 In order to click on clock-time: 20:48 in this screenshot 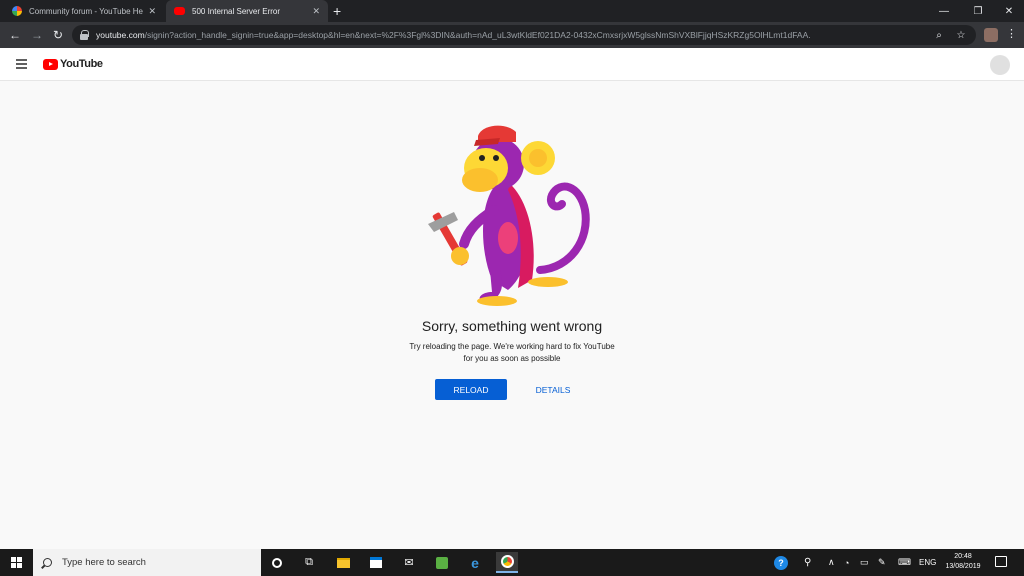, I will do `click(963, 556)`.